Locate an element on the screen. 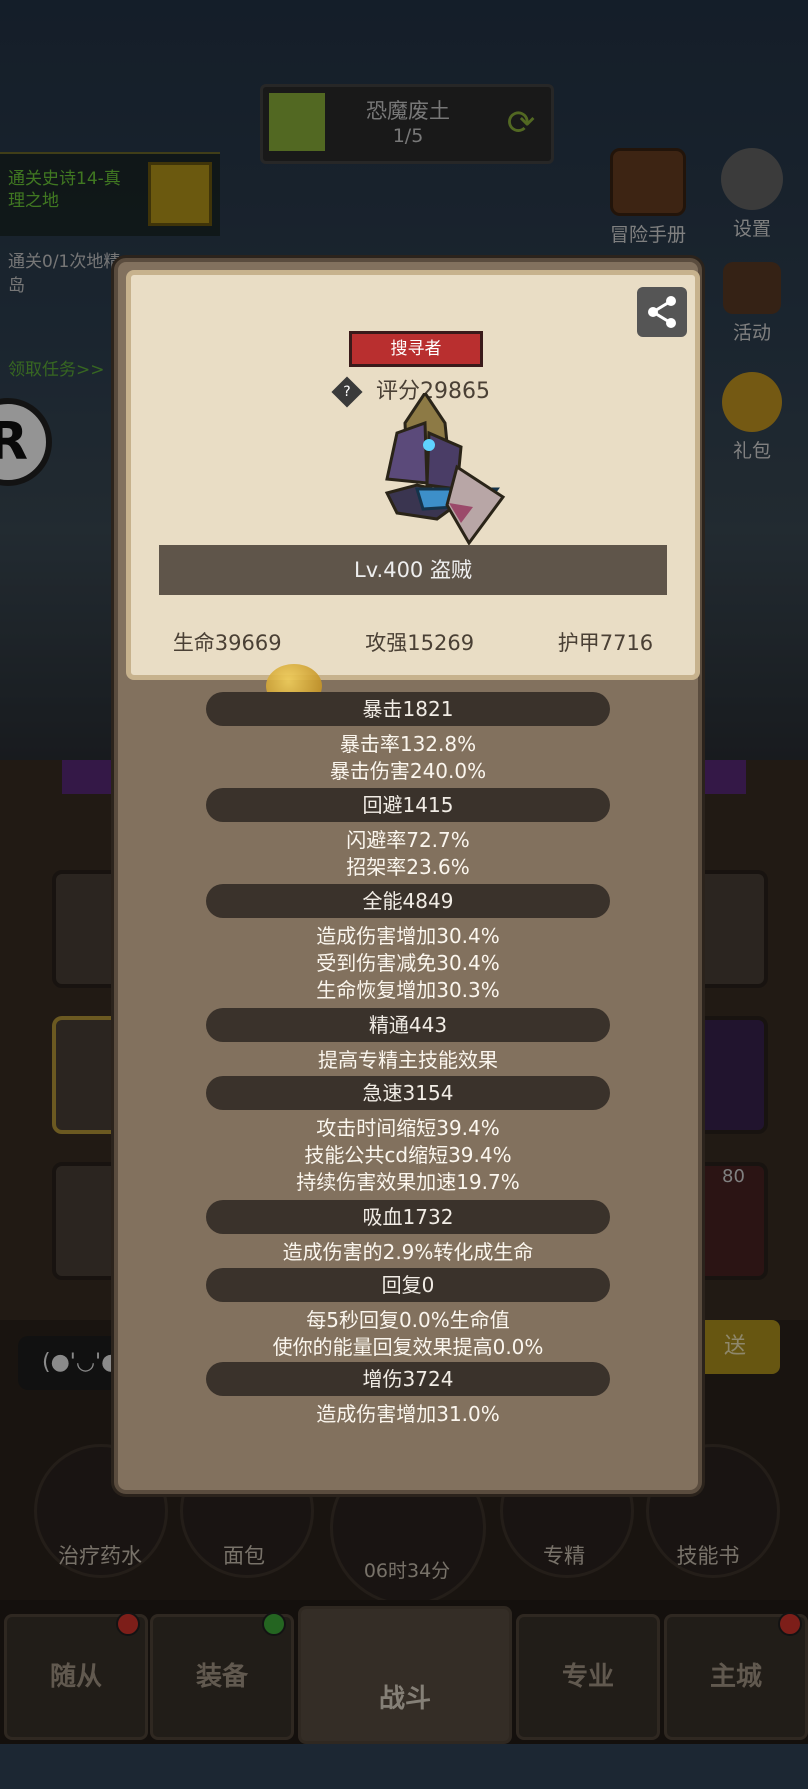  stat-header-regen: 回复0 is located at coordinates (408, 1285).